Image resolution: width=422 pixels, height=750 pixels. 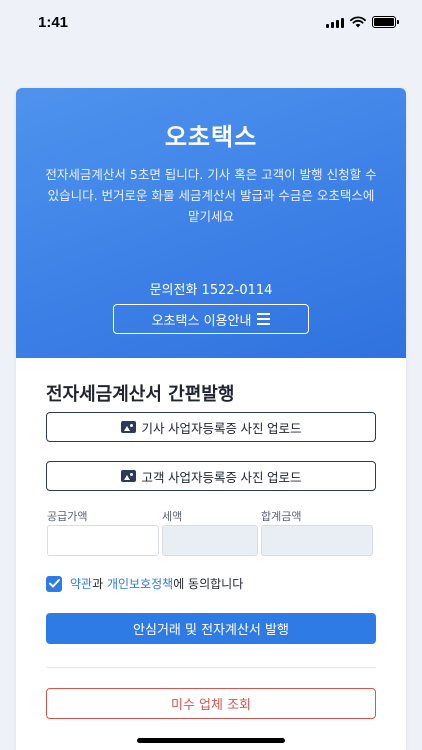 What do you see at coordinates (211, 137) in the screenshot?
I see `brand-title: 오초택스` at bounding box center [211, 137].